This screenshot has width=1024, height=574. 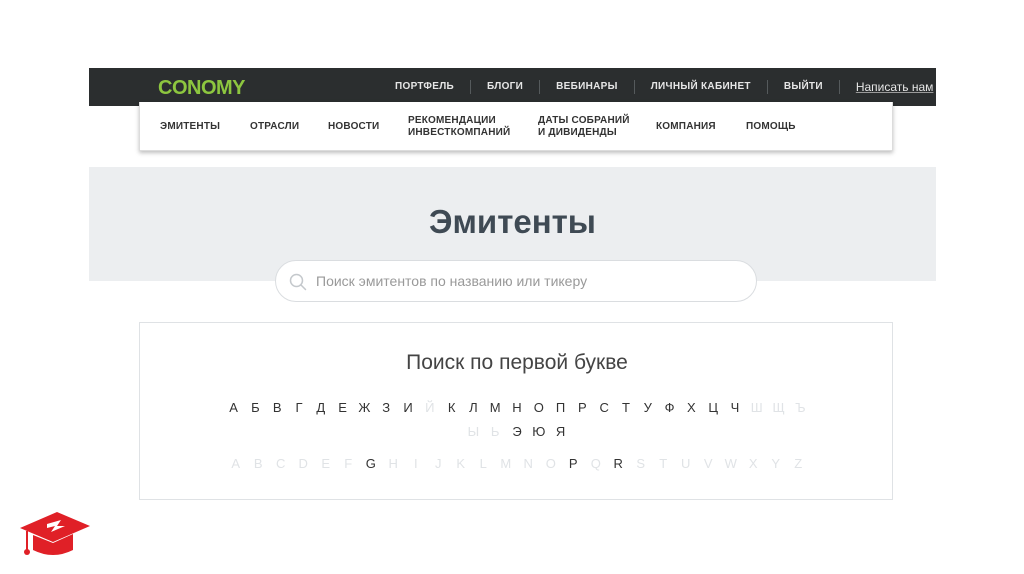 What do you see at coordinates (771, 126) in the screenshot?
I see `nav-help: ПОМОЩЬ` at bounding box center [771, 126].